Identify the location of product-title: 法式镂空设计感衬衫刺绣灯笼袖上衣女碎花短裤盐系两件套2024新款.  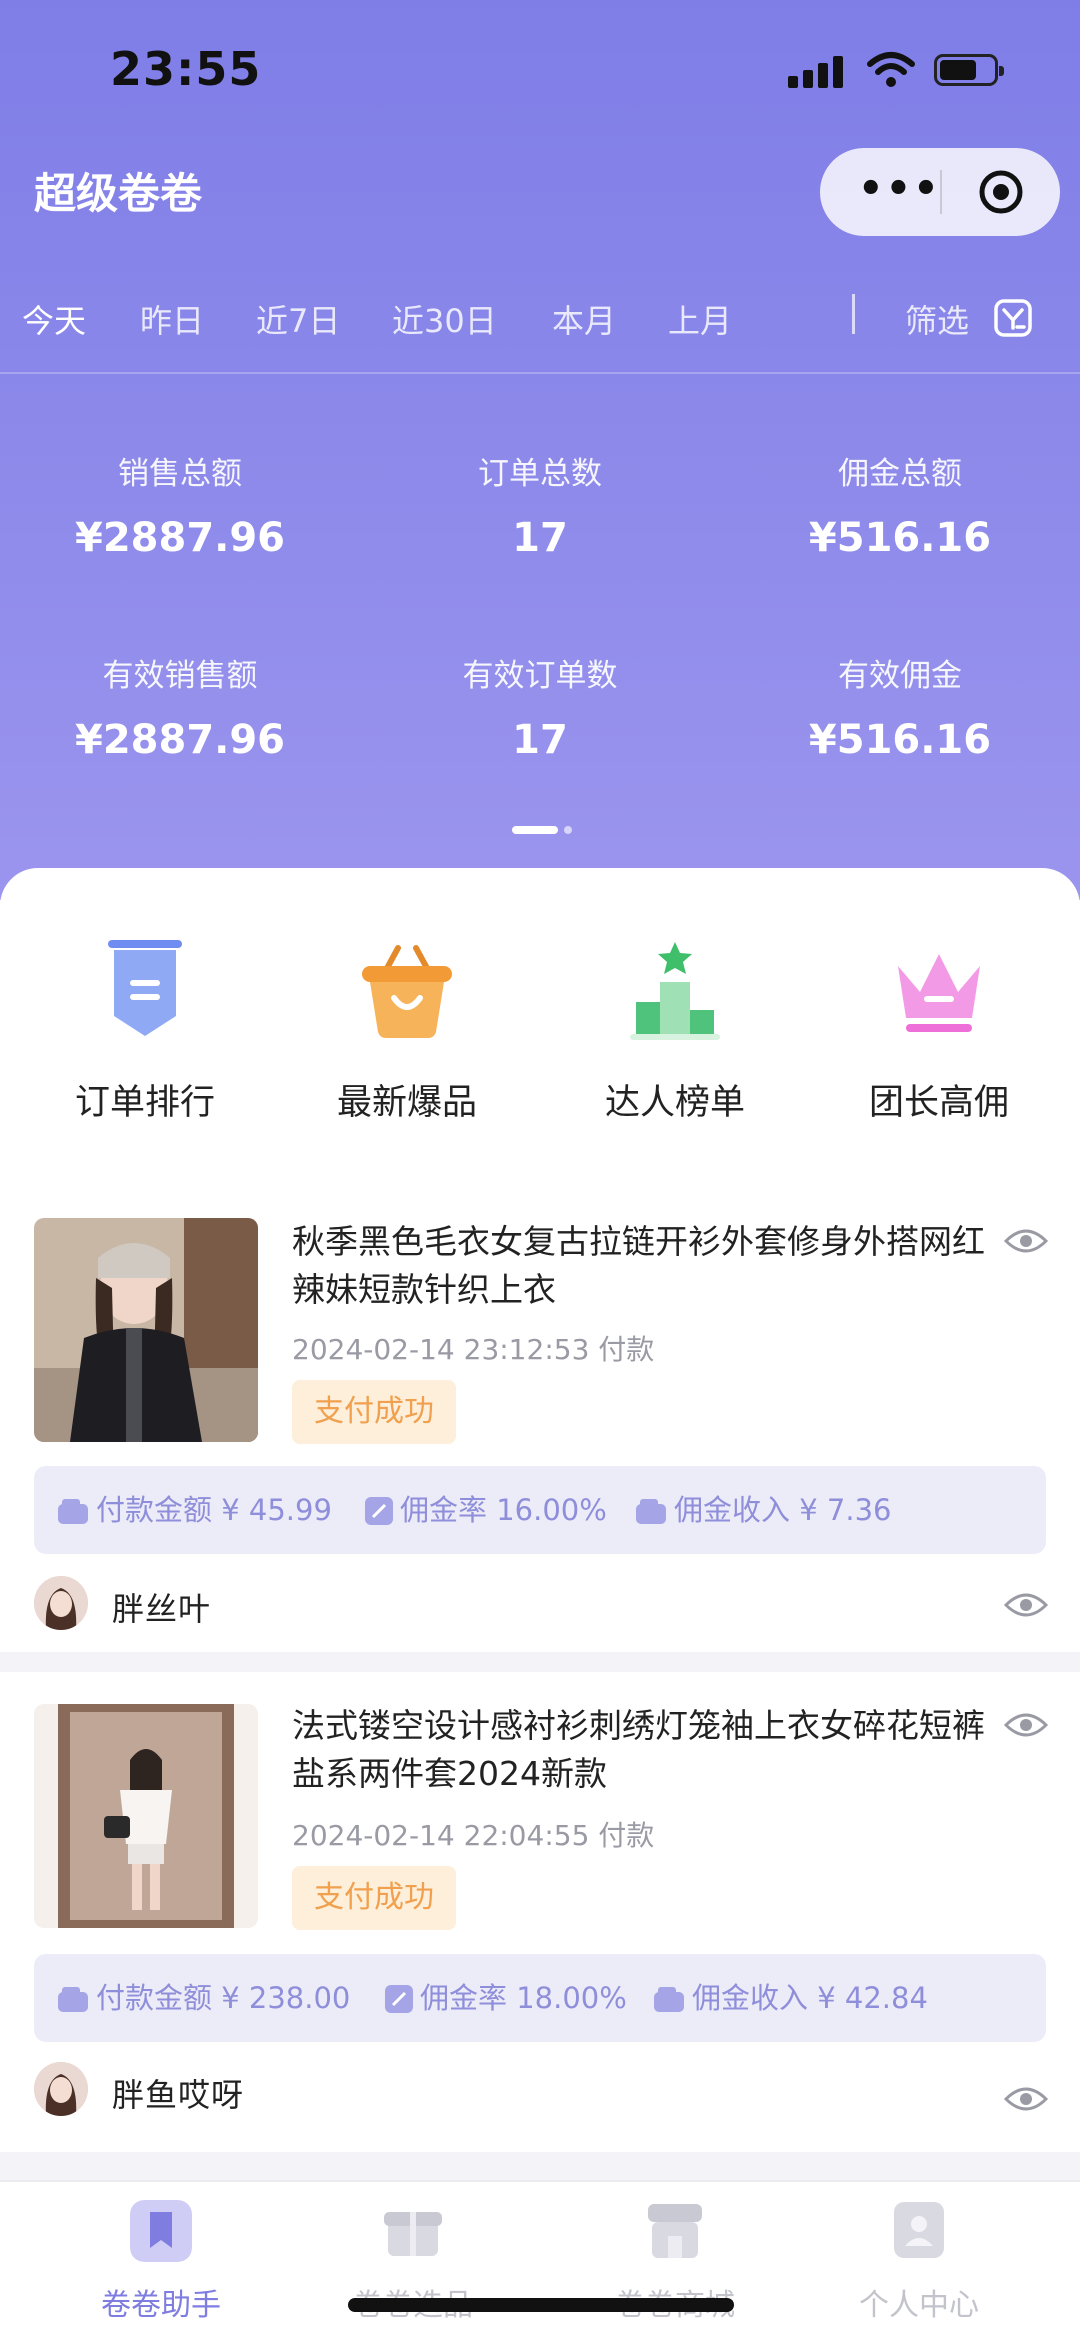
(645, 1750).